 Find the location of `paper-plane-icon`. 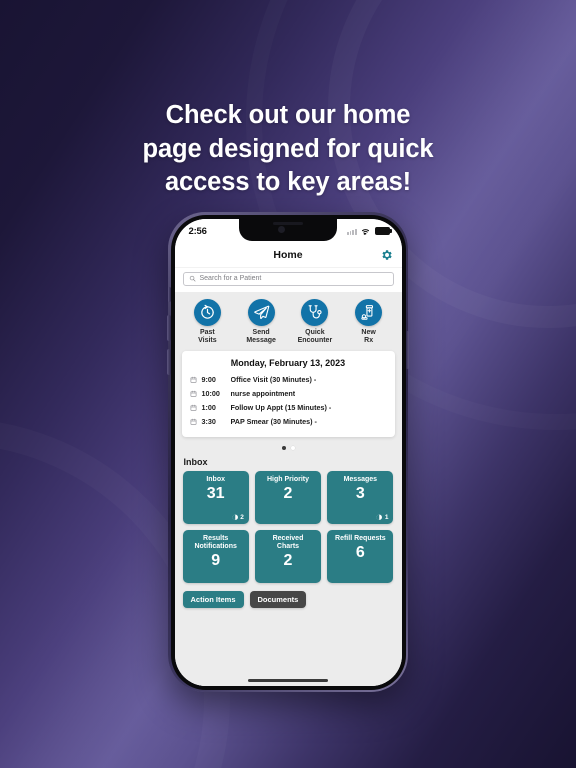

paper-plane-icon is located at coordinates (261, 312).